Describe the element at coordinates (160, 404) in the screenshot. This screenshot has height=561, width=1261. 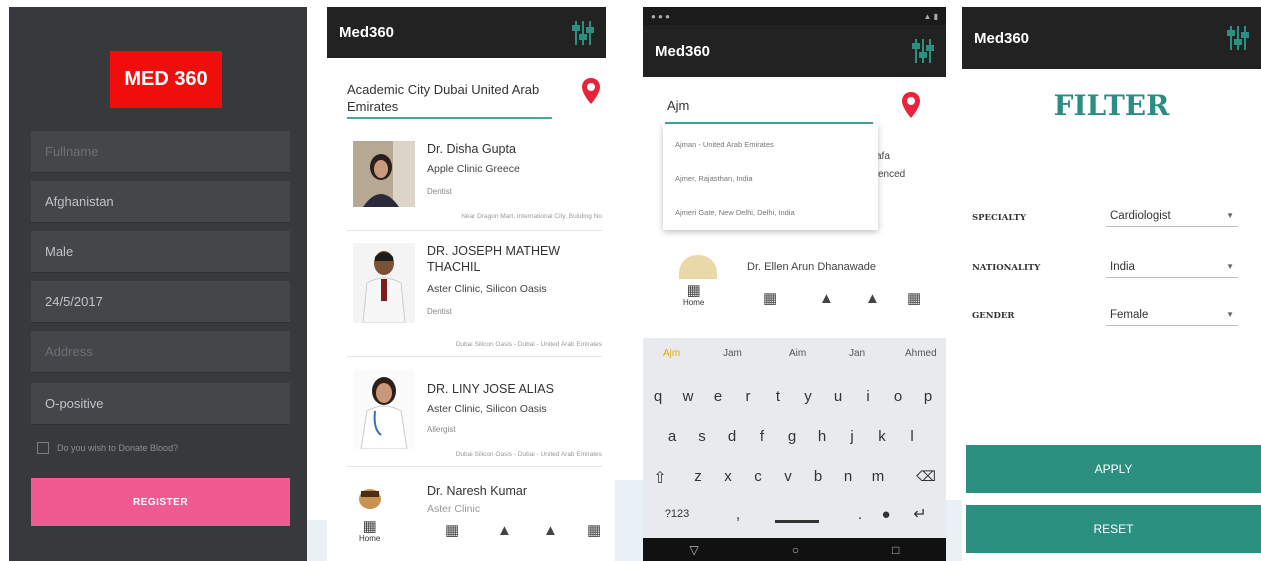
I see `blood-group-field: O-positive` at that location.